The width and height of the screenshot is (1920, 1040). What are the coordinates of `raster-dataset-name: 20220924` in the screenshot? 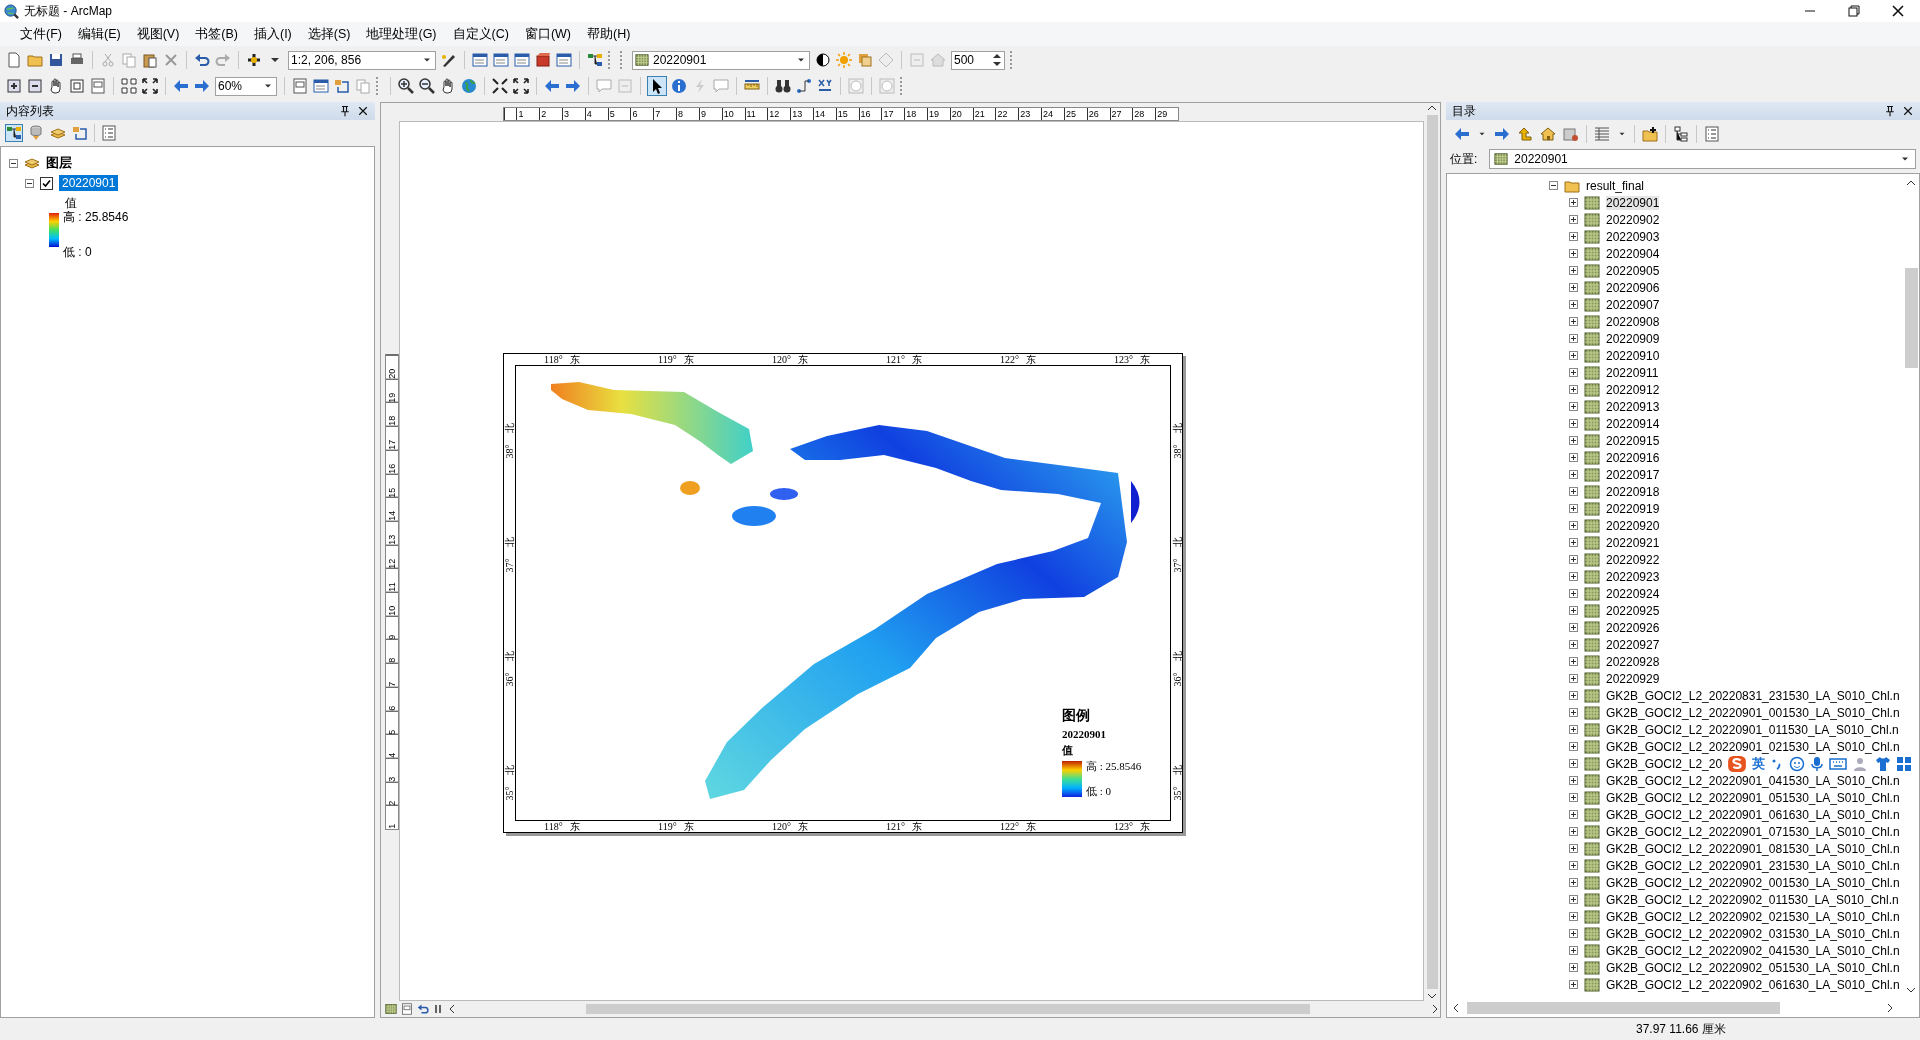 It's located at (1633, 593).